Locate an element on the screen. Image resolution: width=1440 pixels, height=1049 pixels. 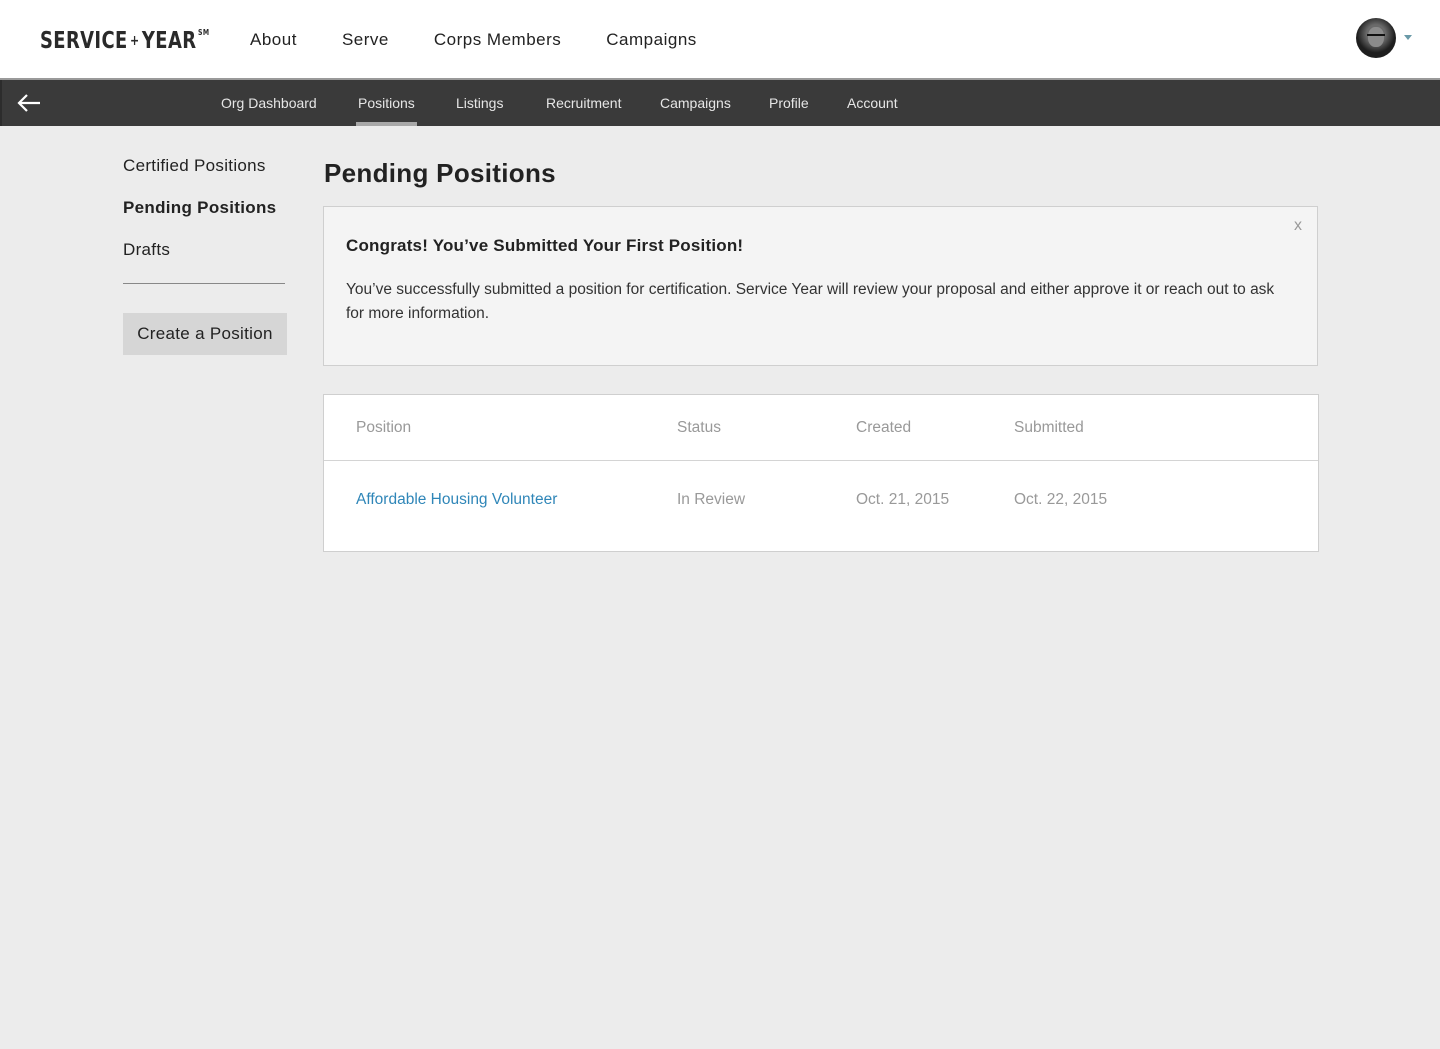
subnav-positions: Positions is located at coordinates (386, 103).